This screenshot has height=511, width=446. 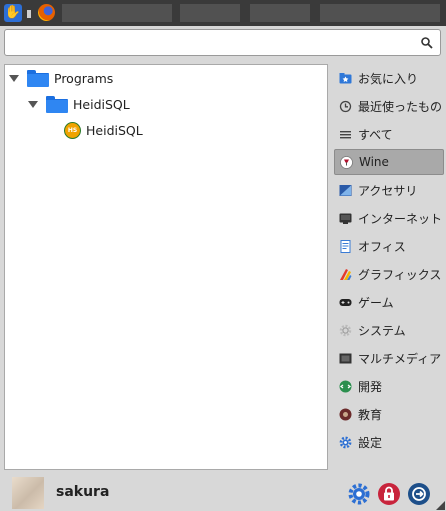 I want to click on category-all: すべて, so click(x=389, y=134).